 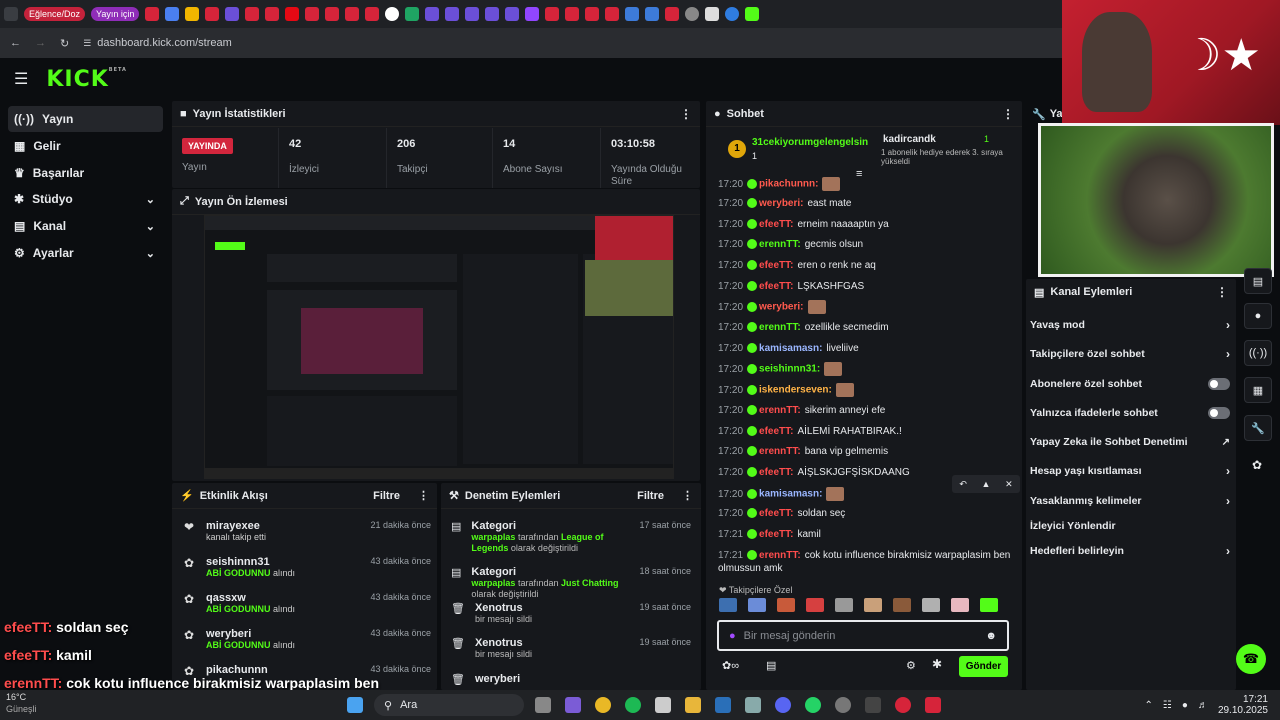 I want to click on emoji-icon: ☻, so click(x=991, y=636).